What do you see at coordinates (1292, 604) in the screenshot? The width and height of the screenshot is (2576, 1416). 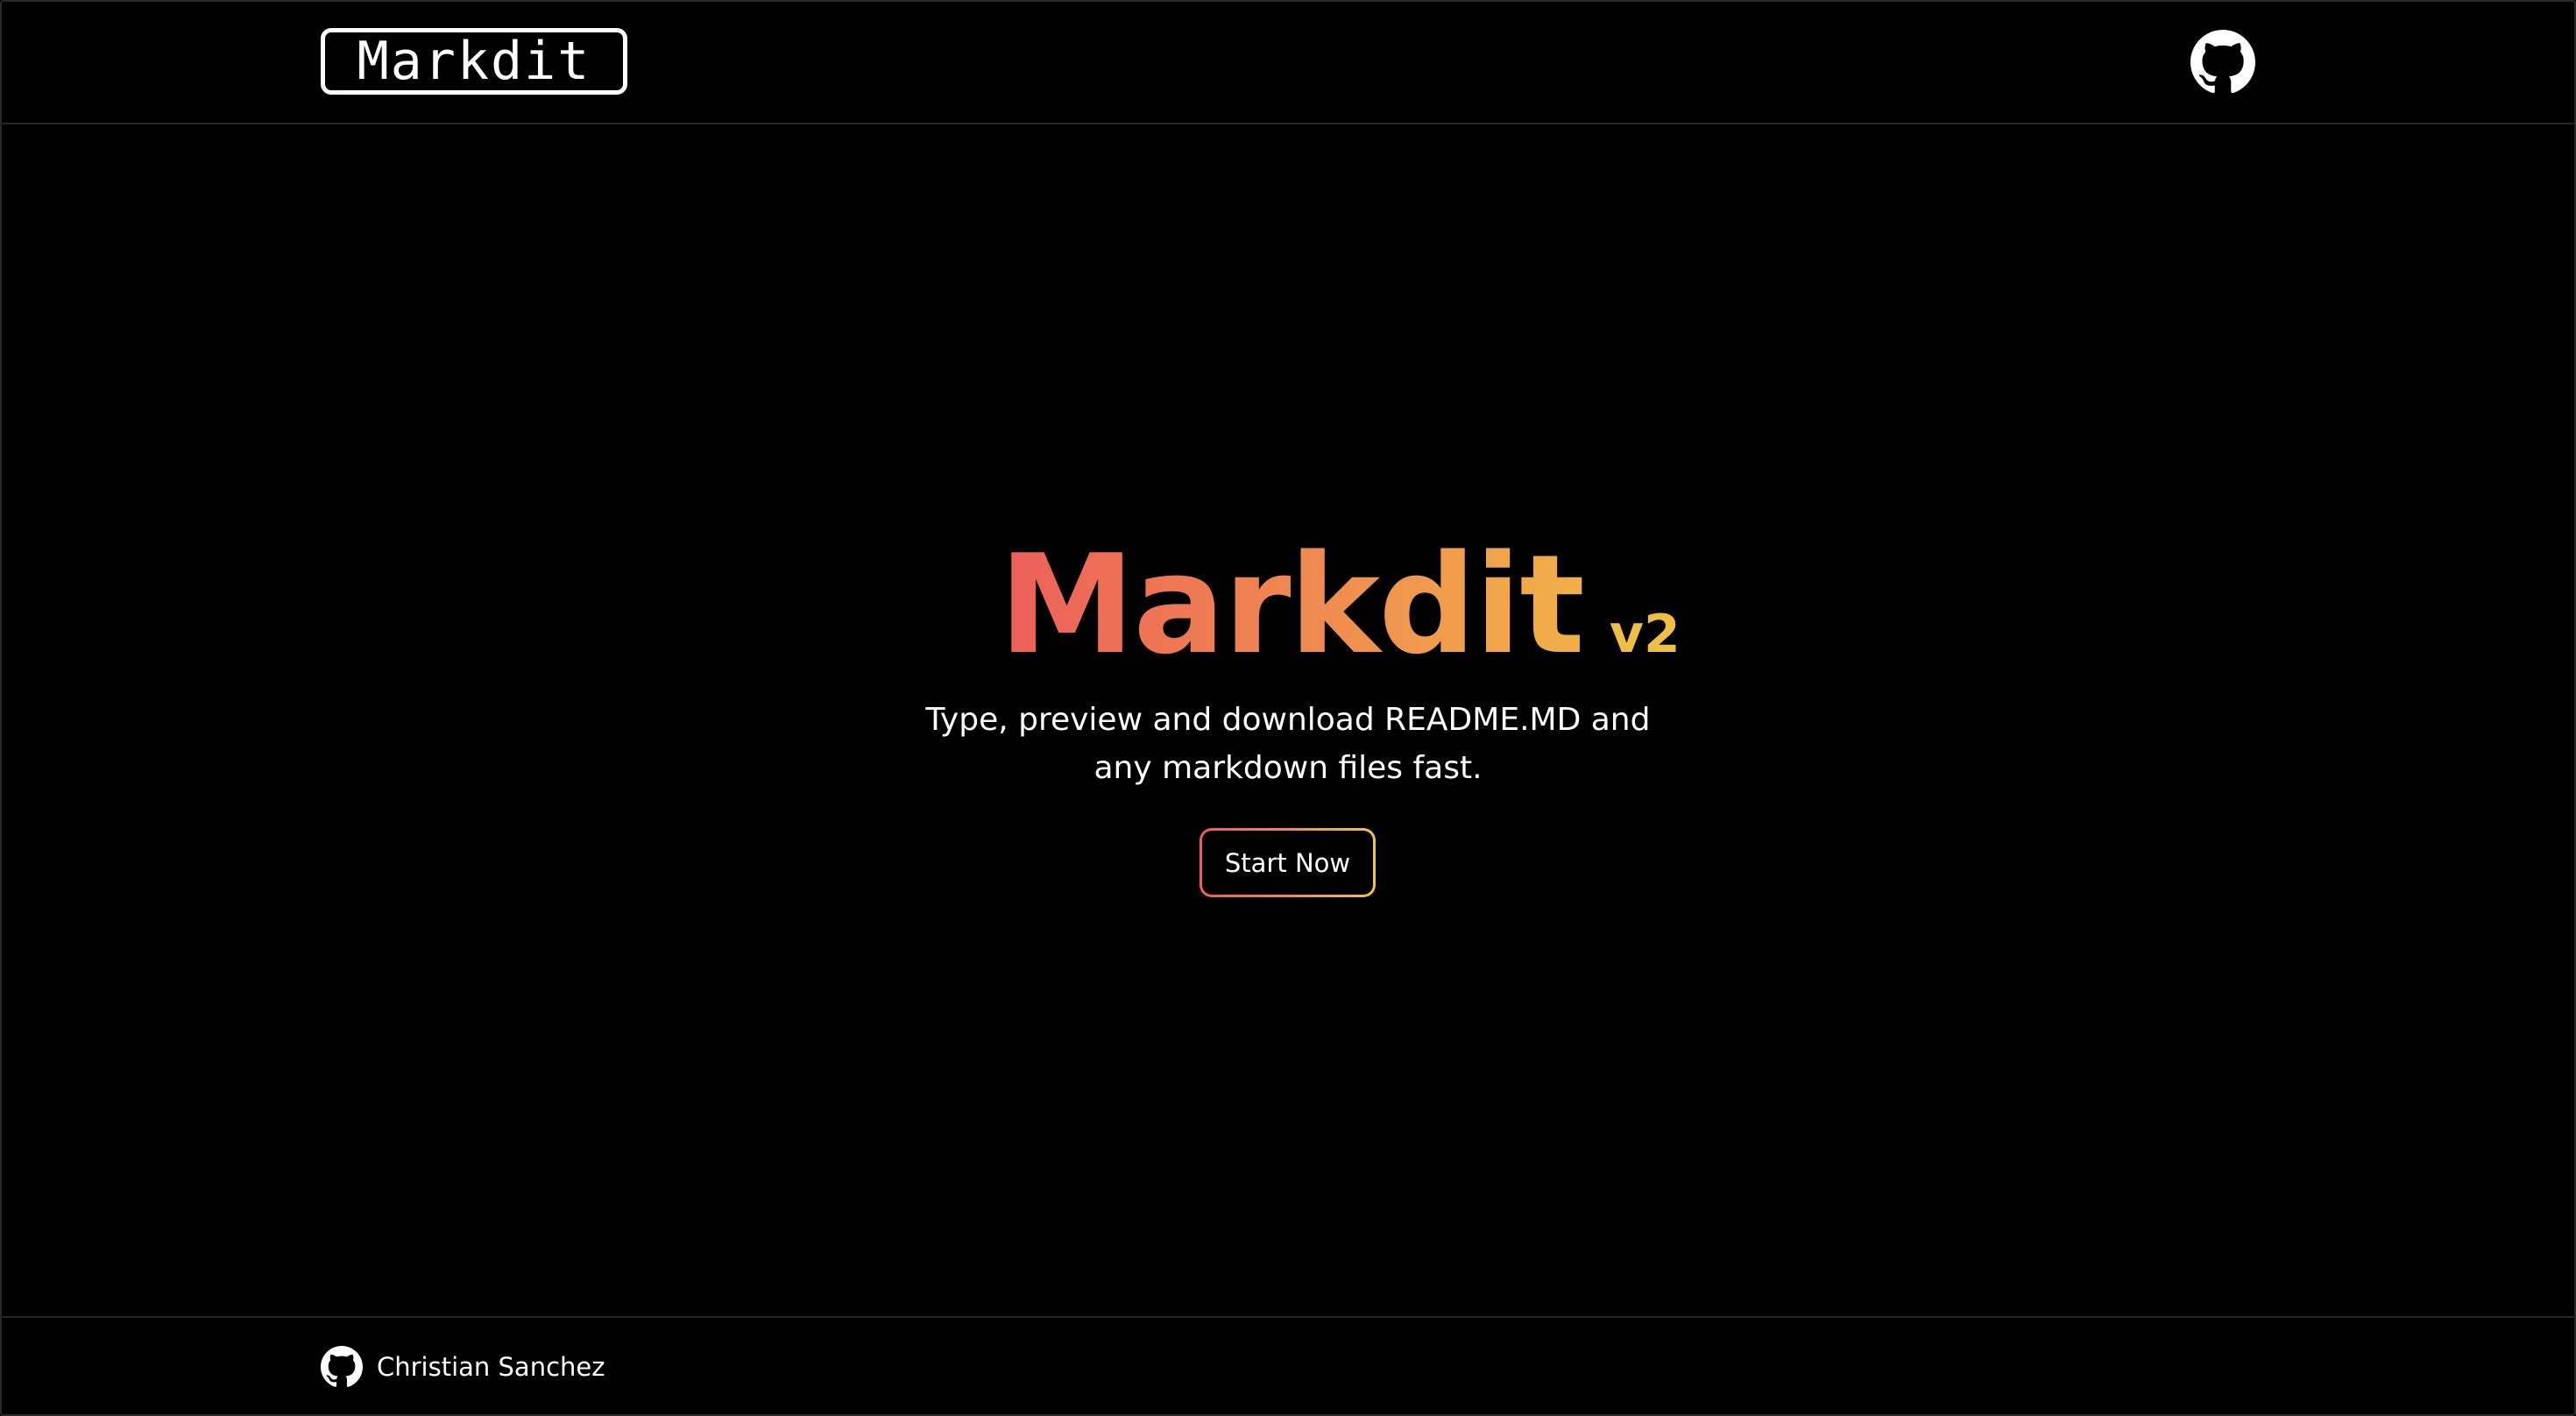 I see `hero-title-text: Markdit` at bounding box center [1292, 604].